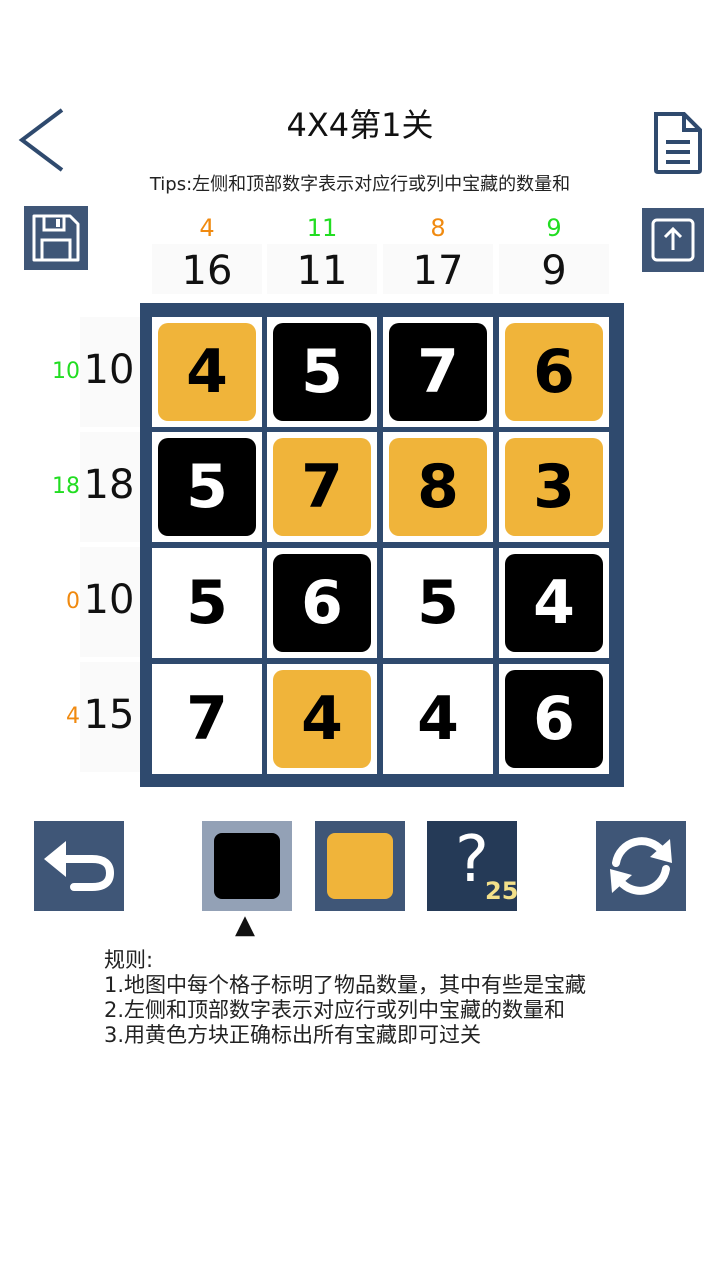 This screenshot has height=1280, width=720. What do you see at coordinates (554, 228) in the screenshot?
I see `column-current-sum: 9` at bounding box center [554, 228].